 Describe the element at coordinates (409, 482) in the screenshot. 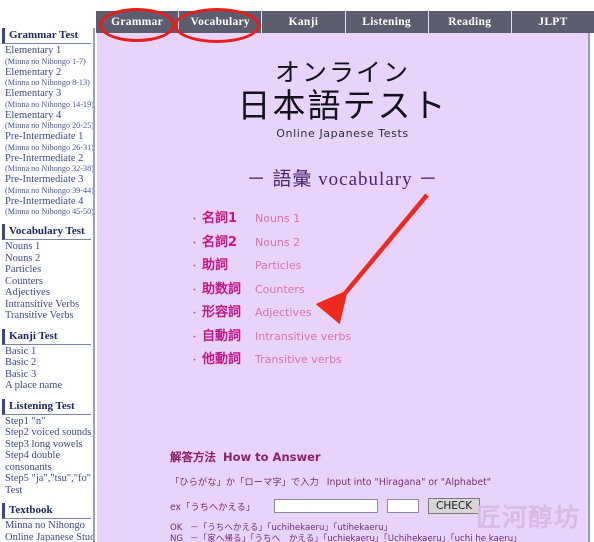

I see `input-instruction-english: Input into "Hiragana" or "Alphabet"` at that location.